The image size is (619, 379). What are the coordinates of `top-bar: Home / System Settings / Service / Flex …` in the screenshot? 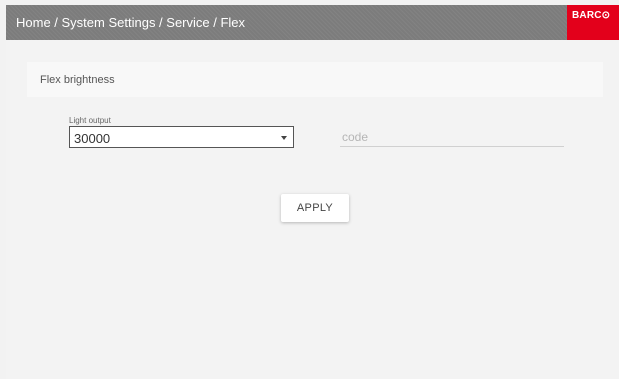 It's located at (312, 22).